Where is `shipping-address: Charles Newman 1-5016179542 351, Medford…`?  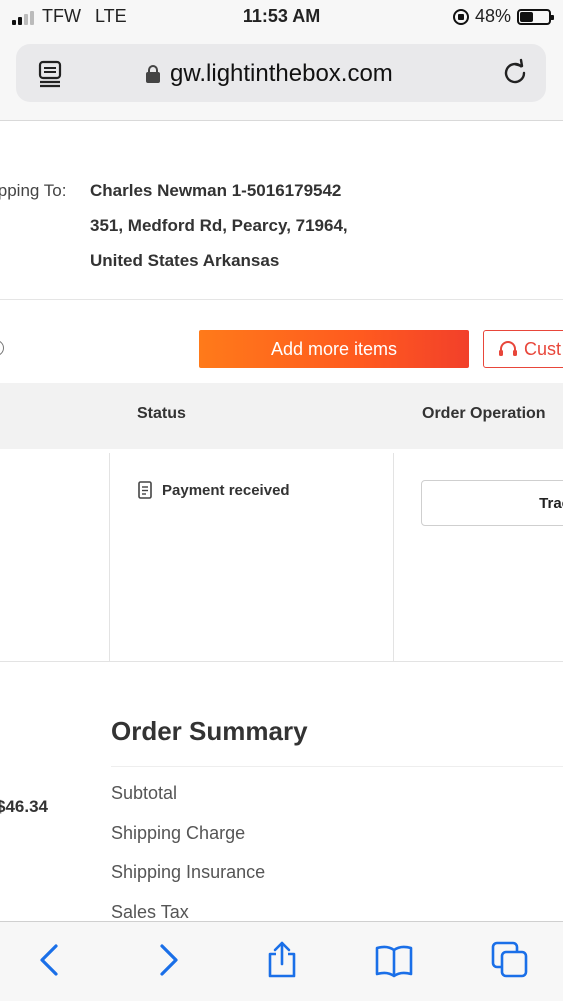 shipping-address: Charles Newman 1-5016179542 351, Medford… is located at coordinates (300, 233).